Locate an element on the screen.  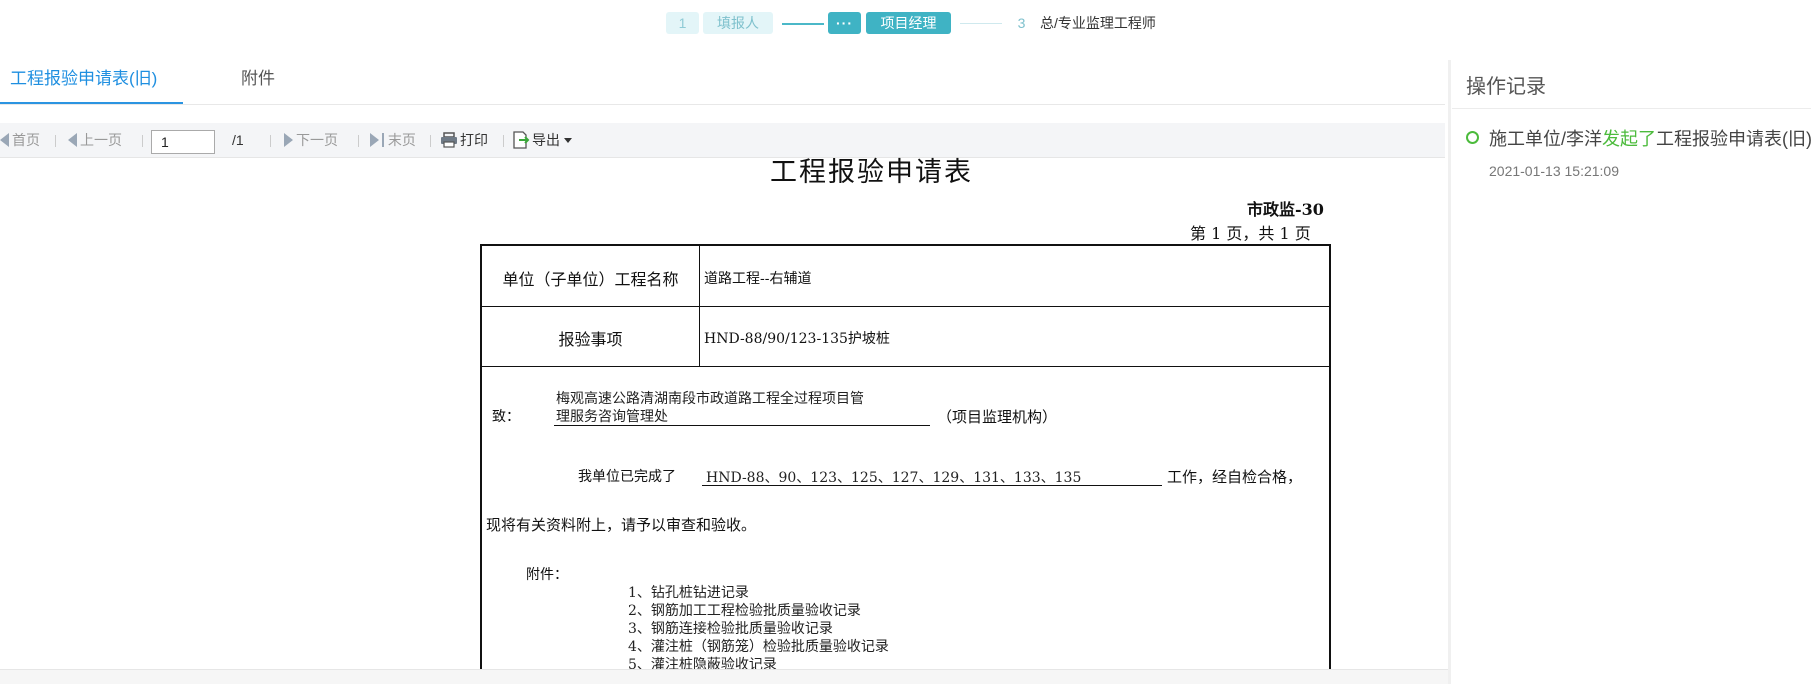
step-2-label: 项目经理 is located at coordinates (908, 23).